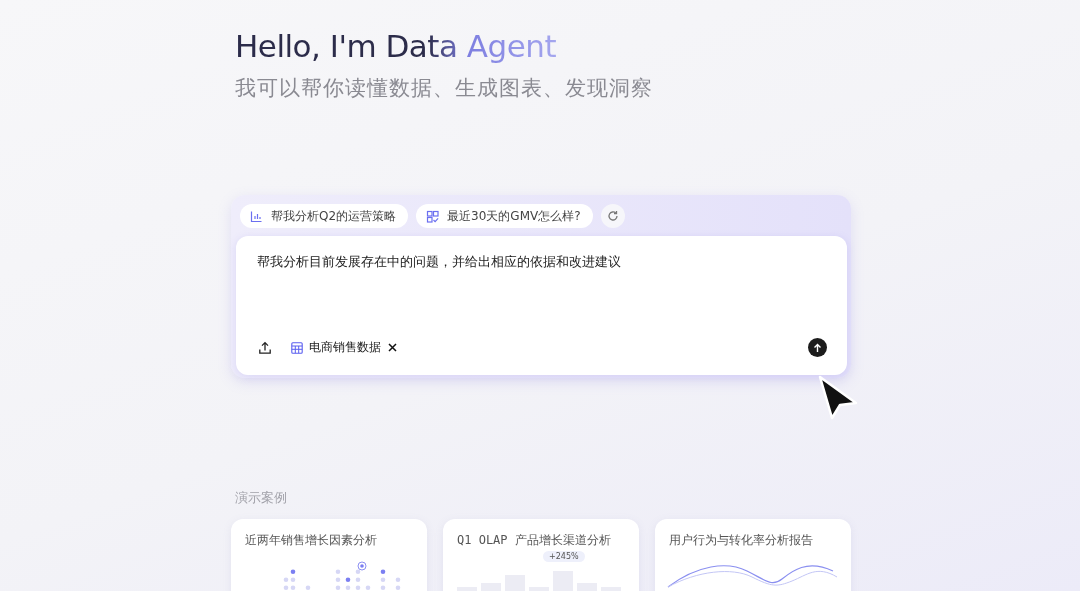  What do you see at coordinates (444, 88) in the screenshot?
I see `subtitle: 我可以帮你读懂数据、生成图表、发现洞察` at bounding box center [444, 88].